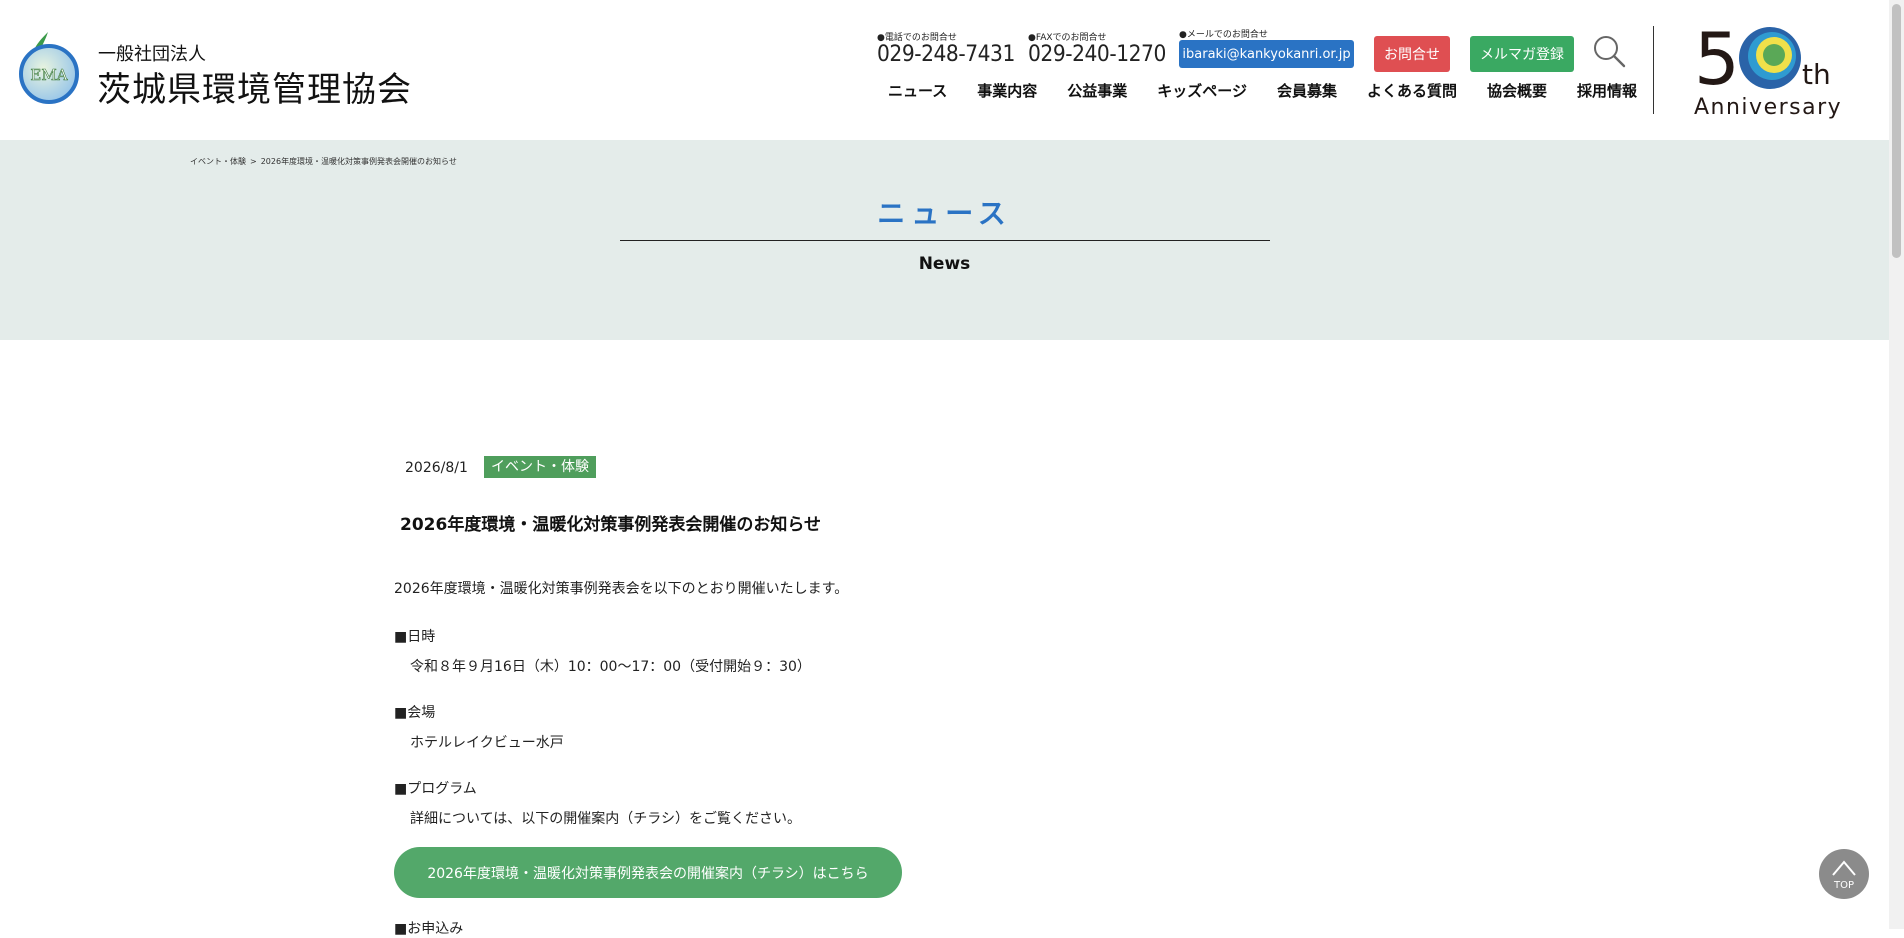 This screenshot has height=938, width=1904. Describe the element at coordinates (1844, 868) in the screenshot. I see `chevron-up-icon` at that location.